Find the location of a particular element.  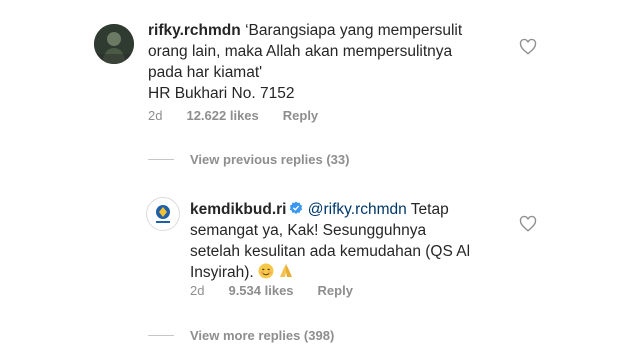

kemdikbud-logo is located at coordinates (163, 214).